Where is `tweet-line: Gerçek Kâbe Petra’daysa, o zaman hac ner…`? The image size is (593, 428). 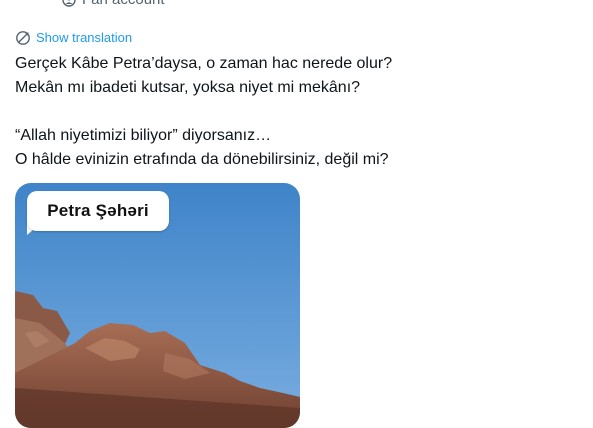 tweet-line: Gerçek Kâbe Petra’daysa, o zaman hac ner… is located at coordinates (204, 63).